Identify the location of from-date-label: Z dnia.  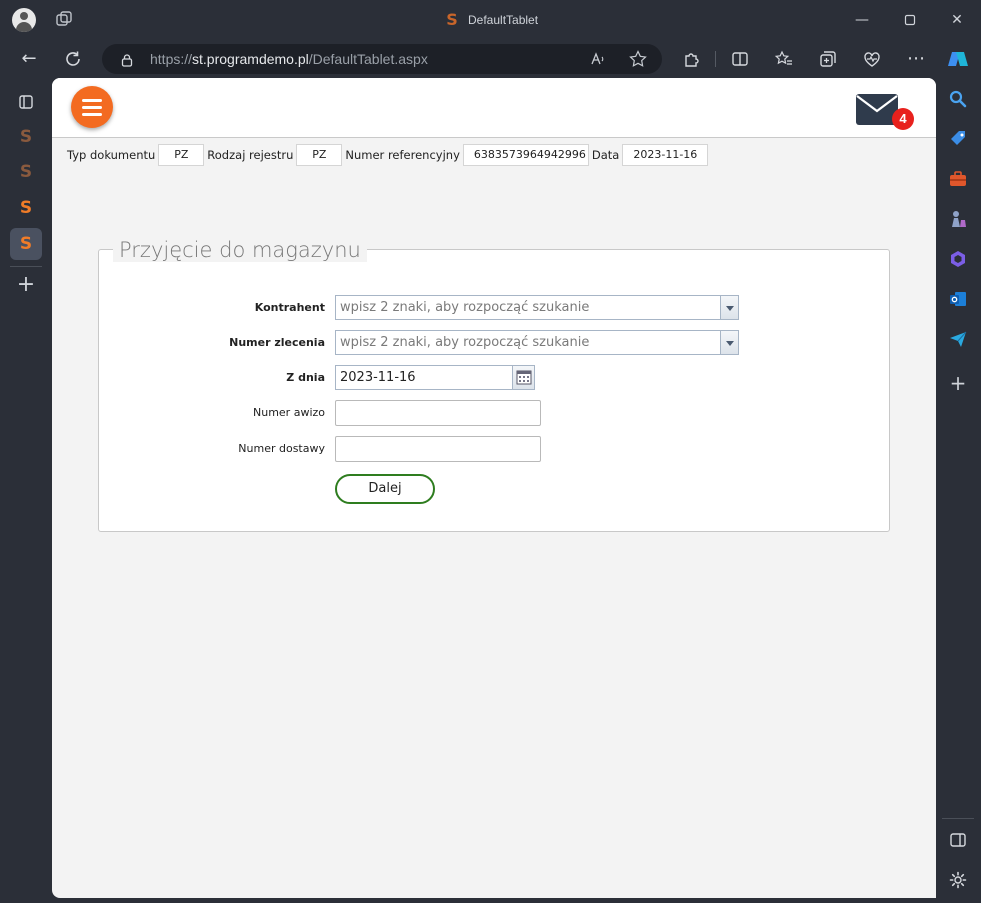
(305, 377).